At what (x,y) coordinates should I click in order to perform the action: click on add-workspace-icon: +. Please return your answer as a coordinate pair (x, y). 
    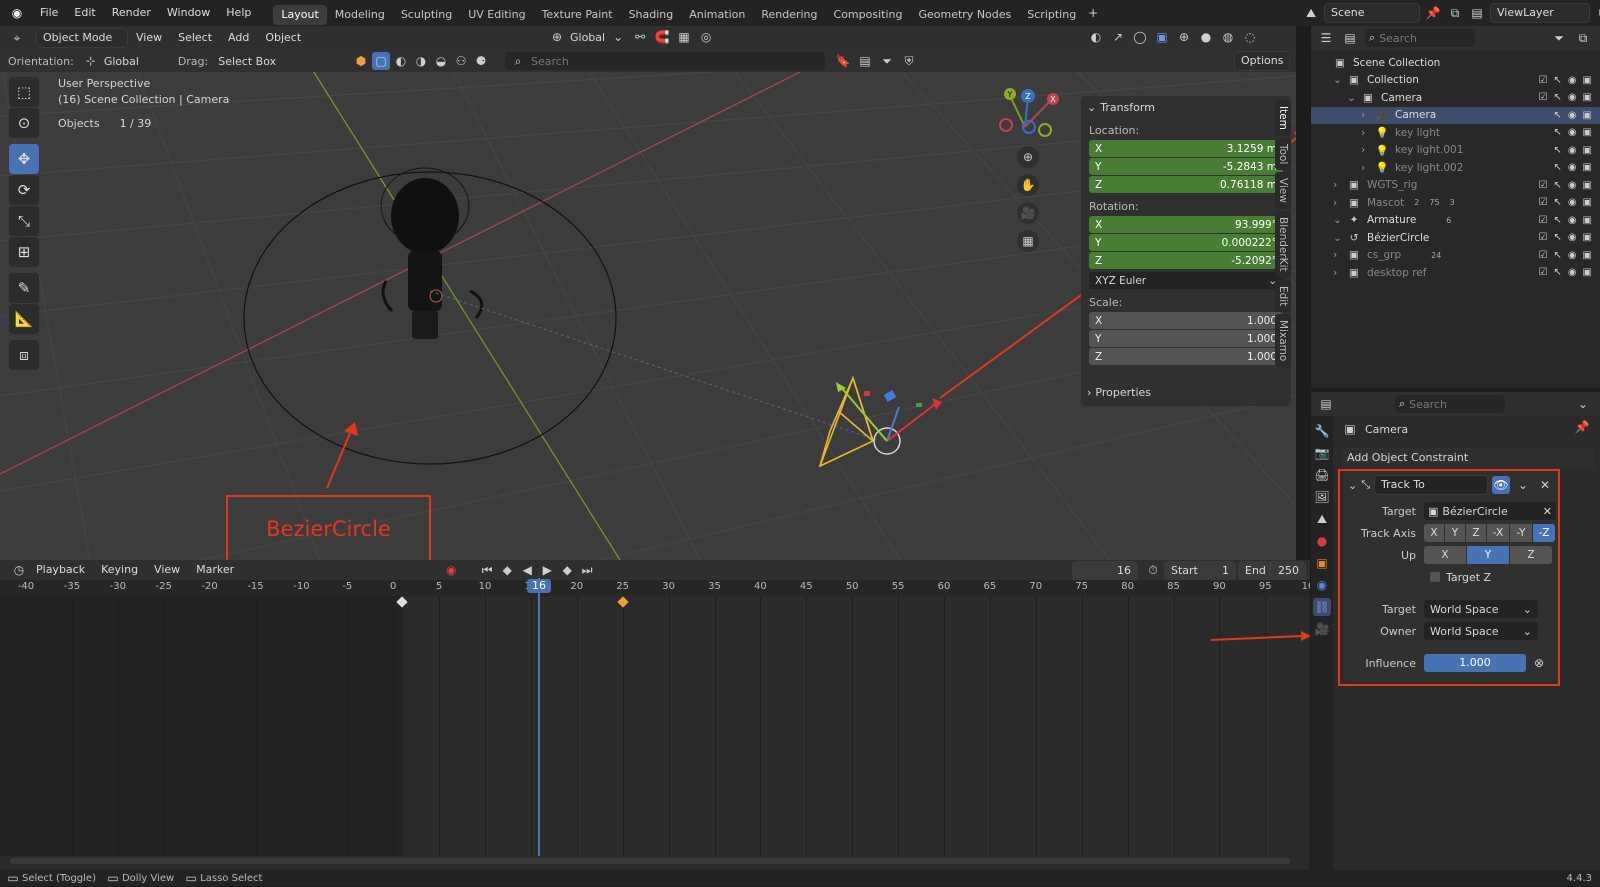
    Looking at the image, I should click on (1093, 13).